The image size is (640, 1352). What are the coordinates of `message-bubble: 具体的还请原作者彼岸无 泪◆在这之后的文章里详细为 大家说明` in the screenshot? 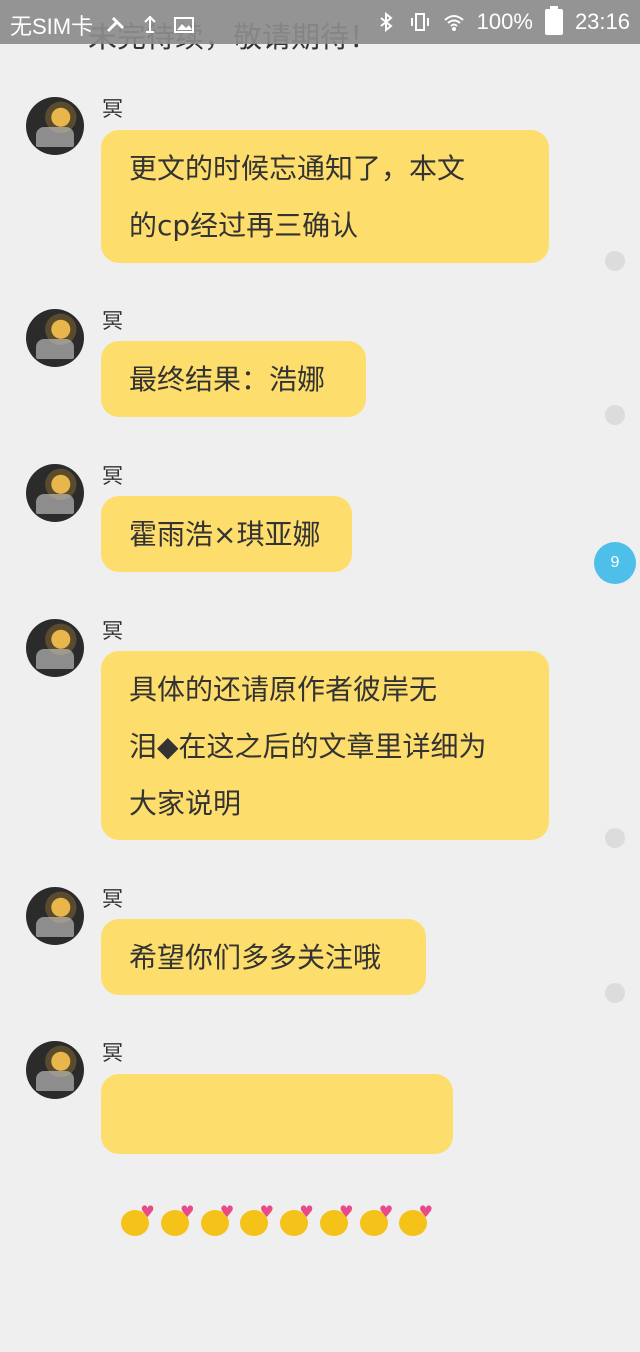 It's located at (325, 745).